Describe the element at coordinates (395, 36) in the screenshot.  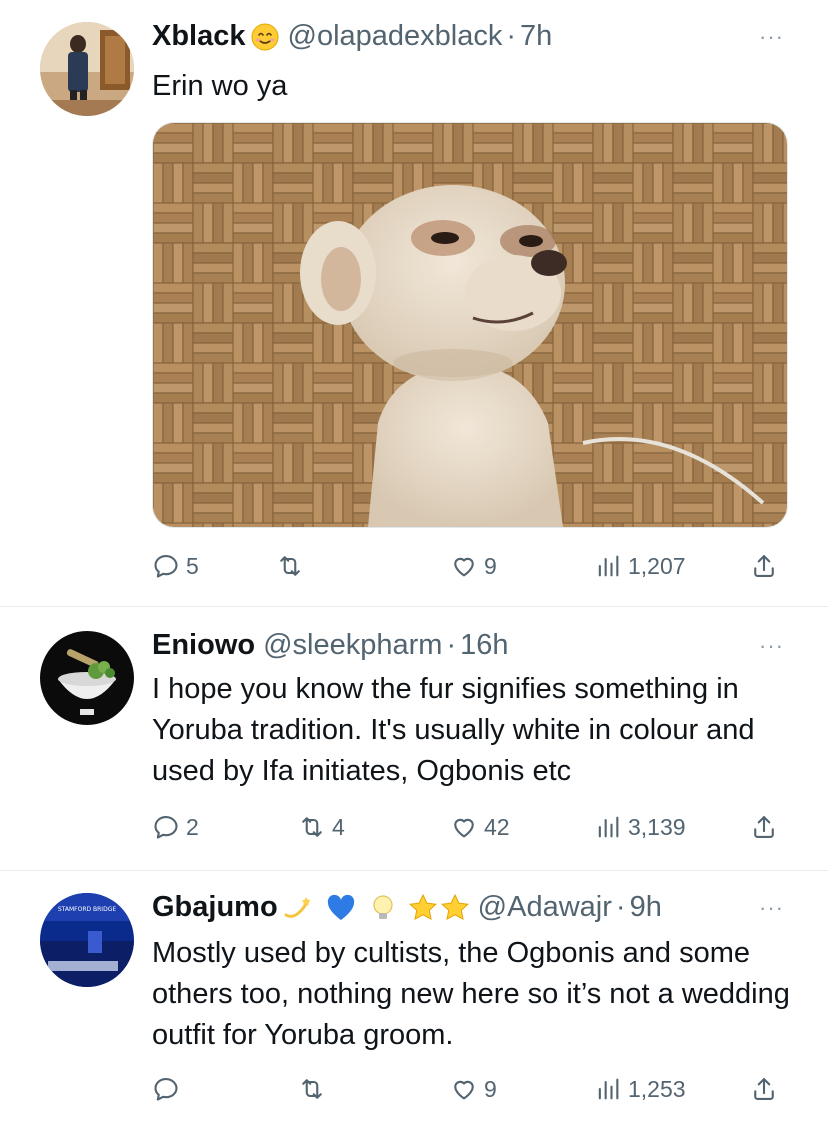
I see `handle: @olapadexblack` at that location.